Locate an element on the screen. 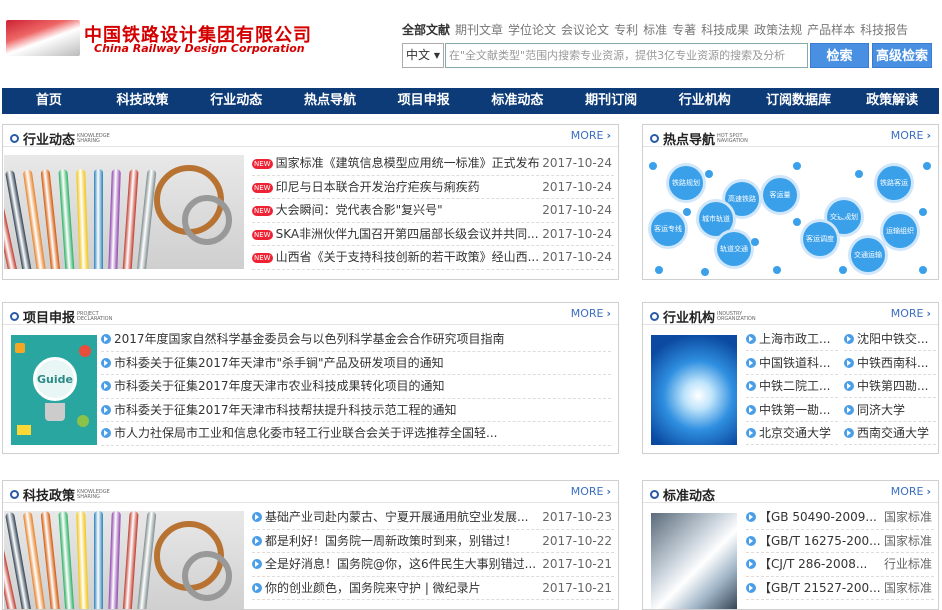 The width and height of the screenshot is (942, 610). doc-type-tab: 专利 is located at coordinates (626, 30).